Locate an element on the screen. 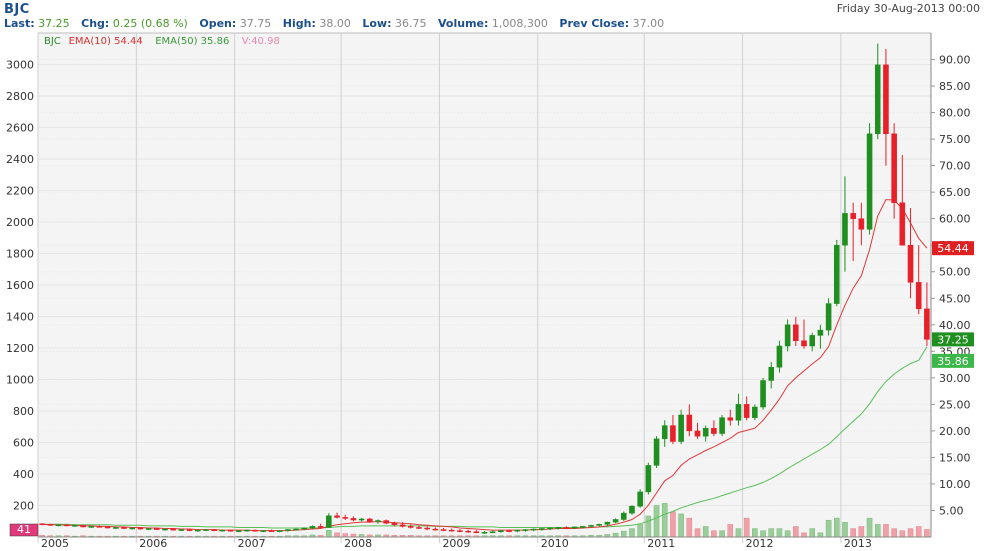  x-axis-tick: 2010 is located at coordinates (555, 543).